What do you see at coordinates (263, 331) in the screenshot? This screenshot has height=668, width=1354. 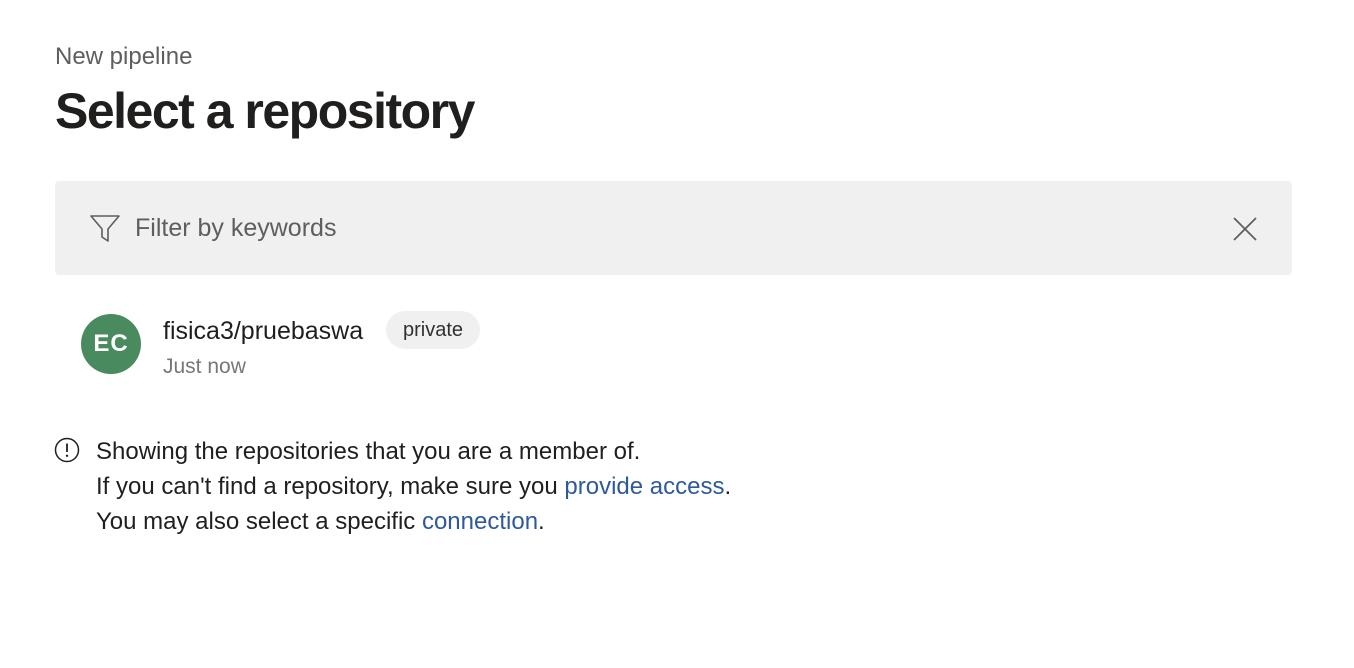 I see `repository-name: fisica3/pruebaswa` at bounding box center [263, 331].